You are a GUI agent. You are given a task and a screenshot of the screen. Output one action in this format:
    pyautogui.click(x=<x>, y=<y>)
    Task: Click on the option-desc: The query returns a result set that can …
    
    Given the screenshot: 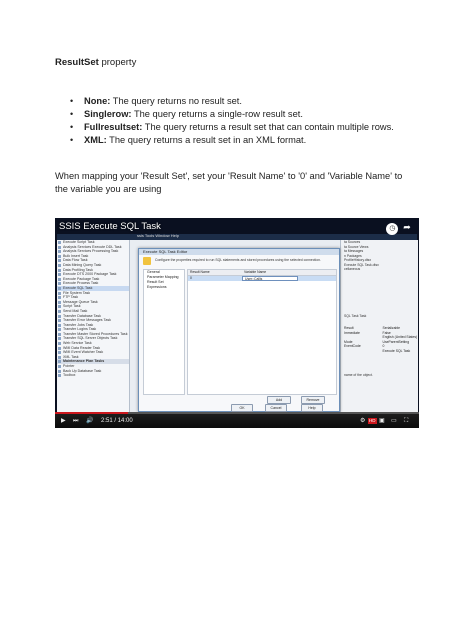 What is the action you would take?
    pyautogui.click(x=268, y=127)
    